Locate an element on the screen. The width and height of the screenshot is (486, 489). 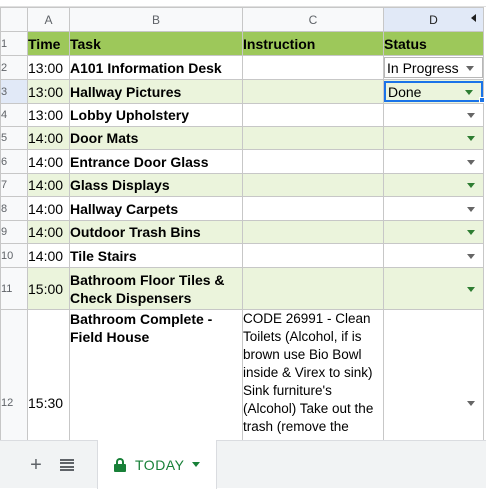
task-cell: Door Mats is located at coordinates (156, 138).